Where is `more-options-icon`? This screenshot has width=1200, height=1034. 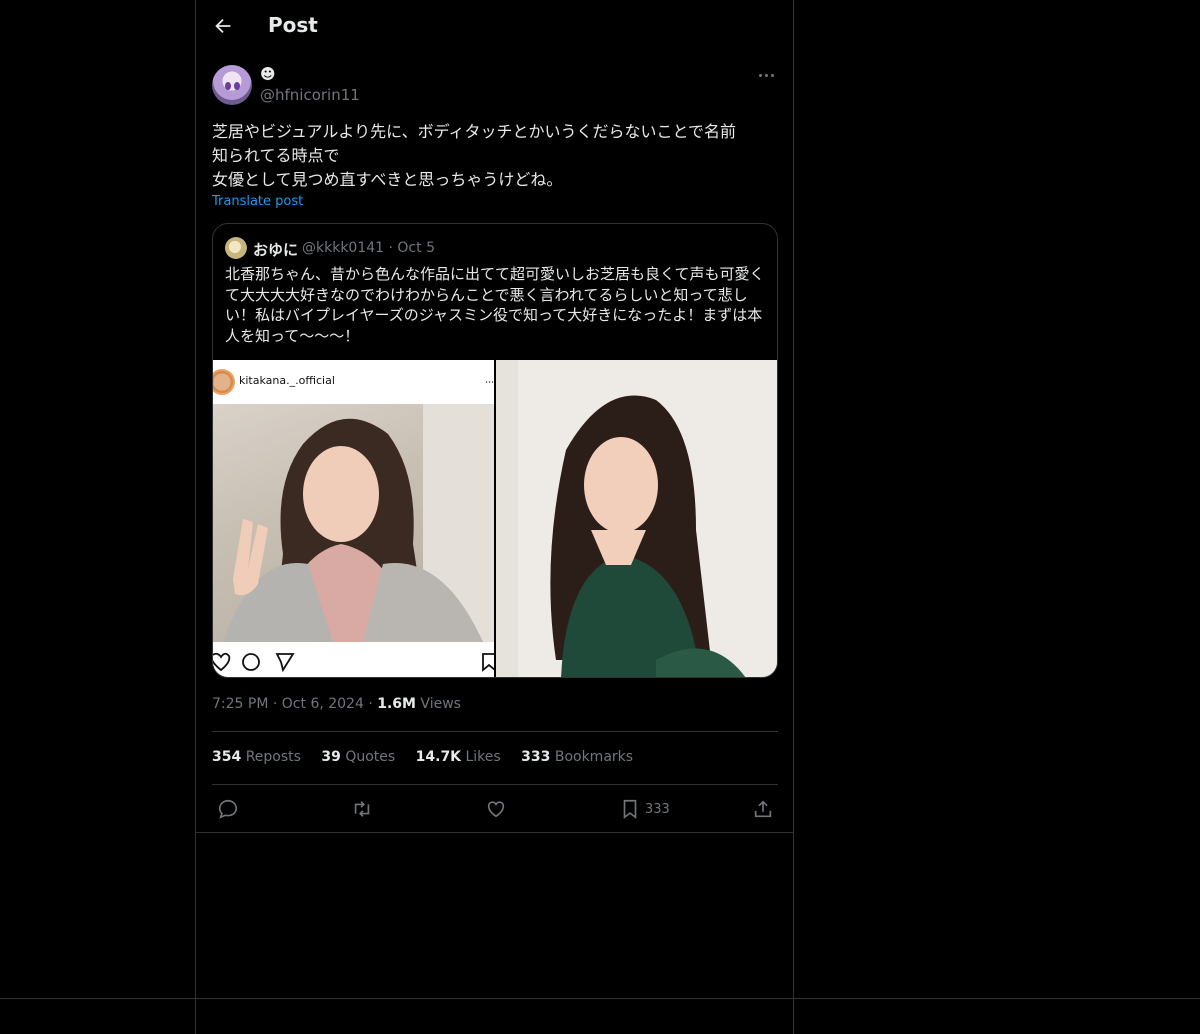
more-options-icon is located at coordinates (767, 75).